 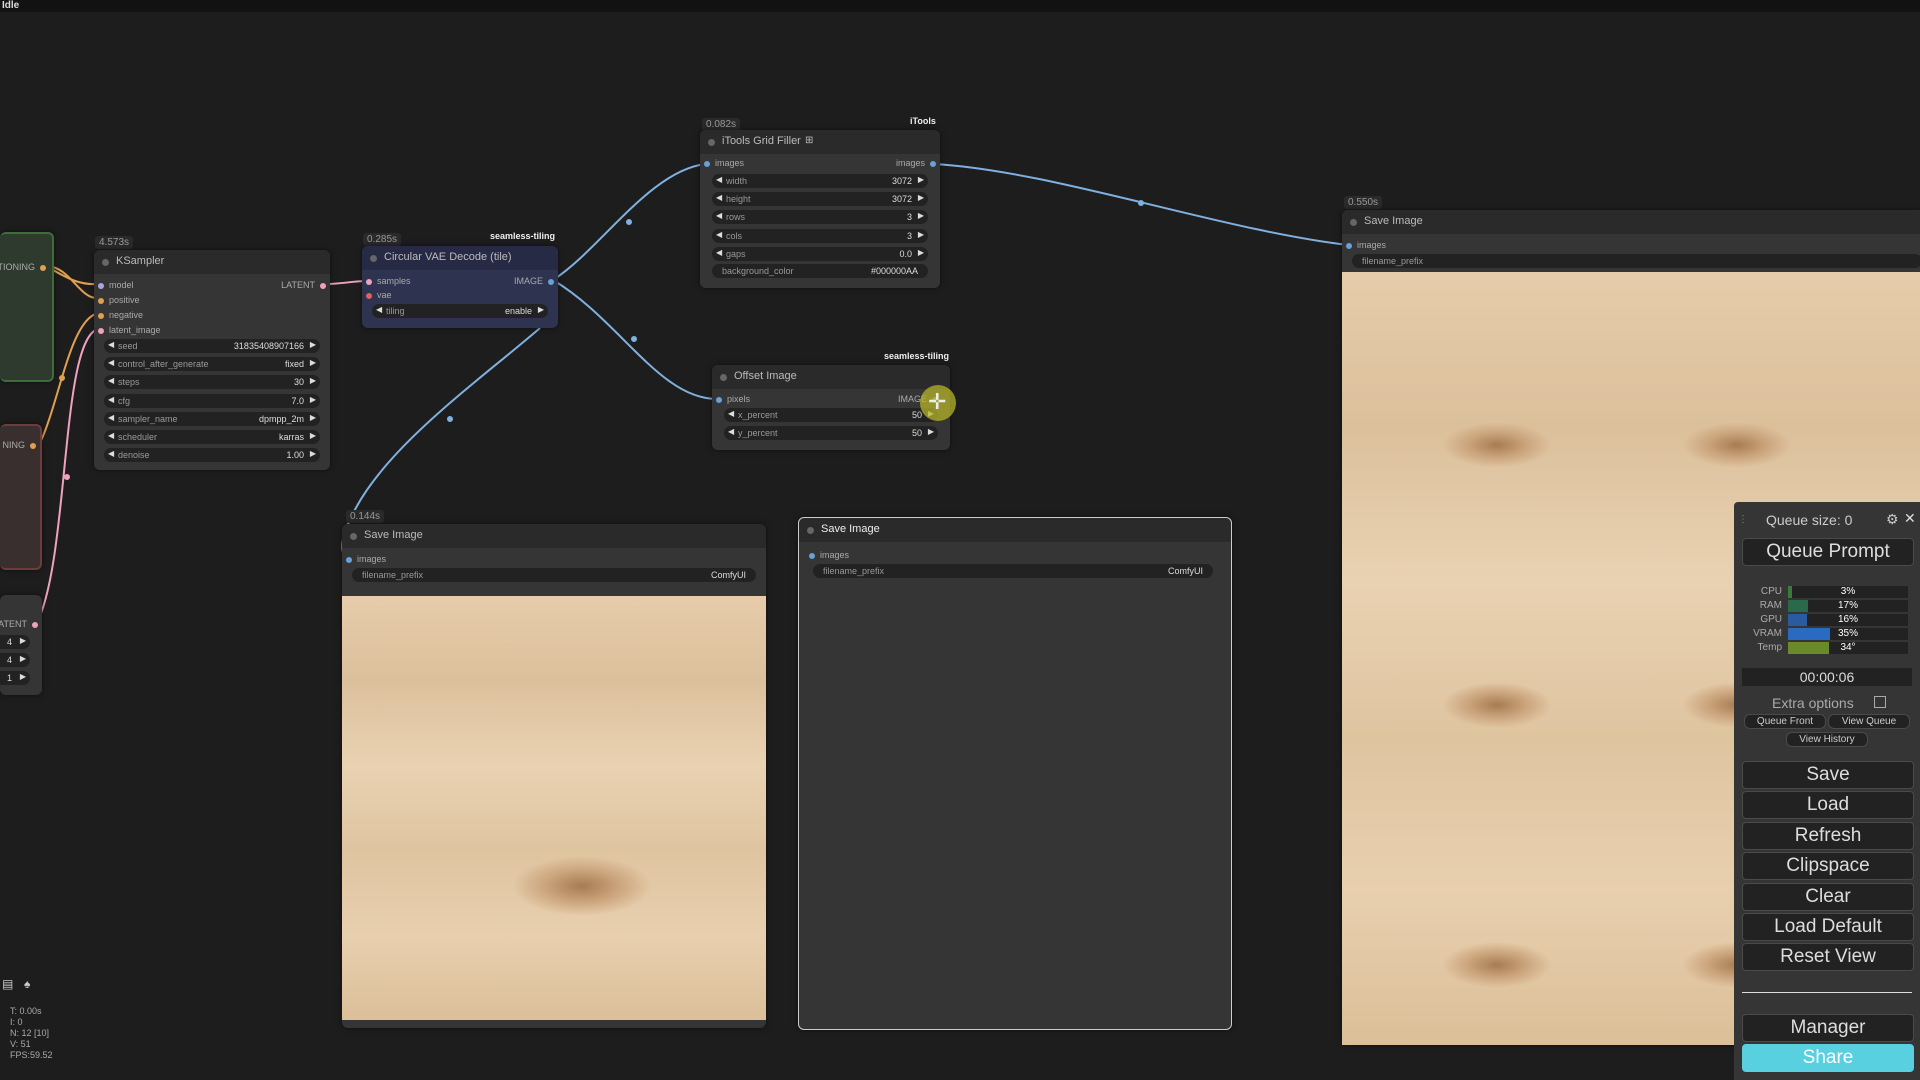 What do you see at coordinates (460, 311) in the screenshot?
I see `widget-tiling: ◀ tiling enable ▶` at bounding box center [460, 311].